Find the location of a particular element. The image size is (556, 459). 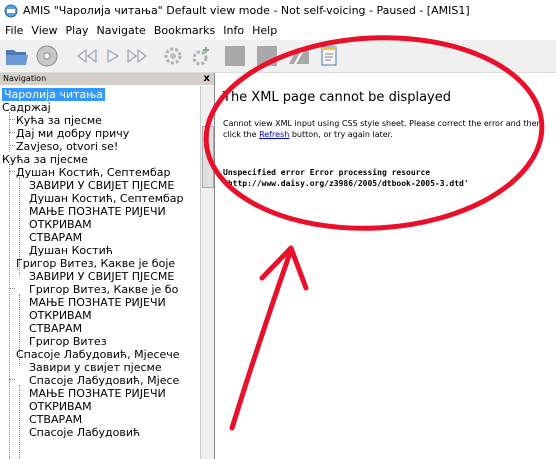

menu-play: Play is located at coordinates (77, 31).